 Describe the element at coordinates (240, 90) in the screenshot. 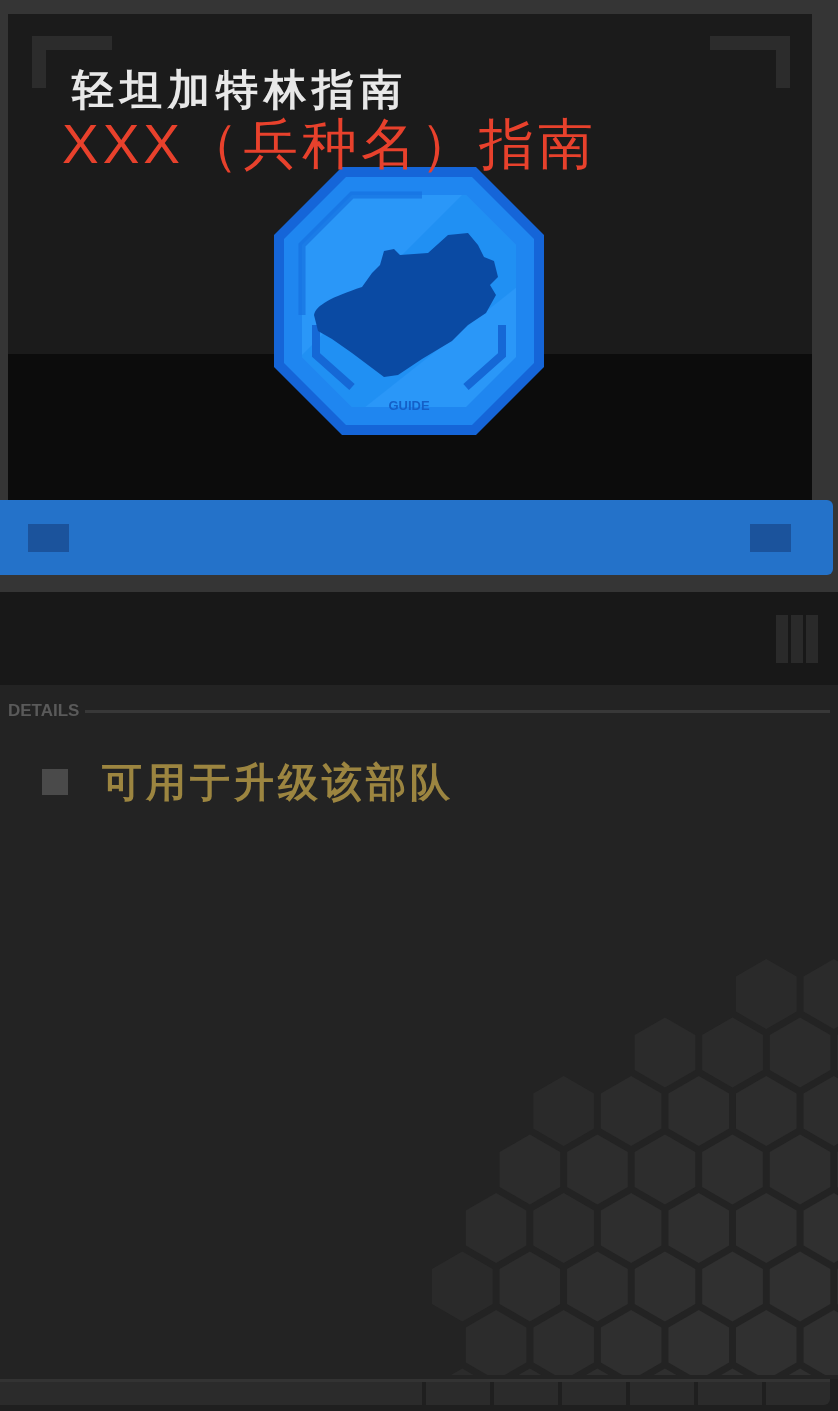

I see `item-title: 轻坦加特林指南` at that location.